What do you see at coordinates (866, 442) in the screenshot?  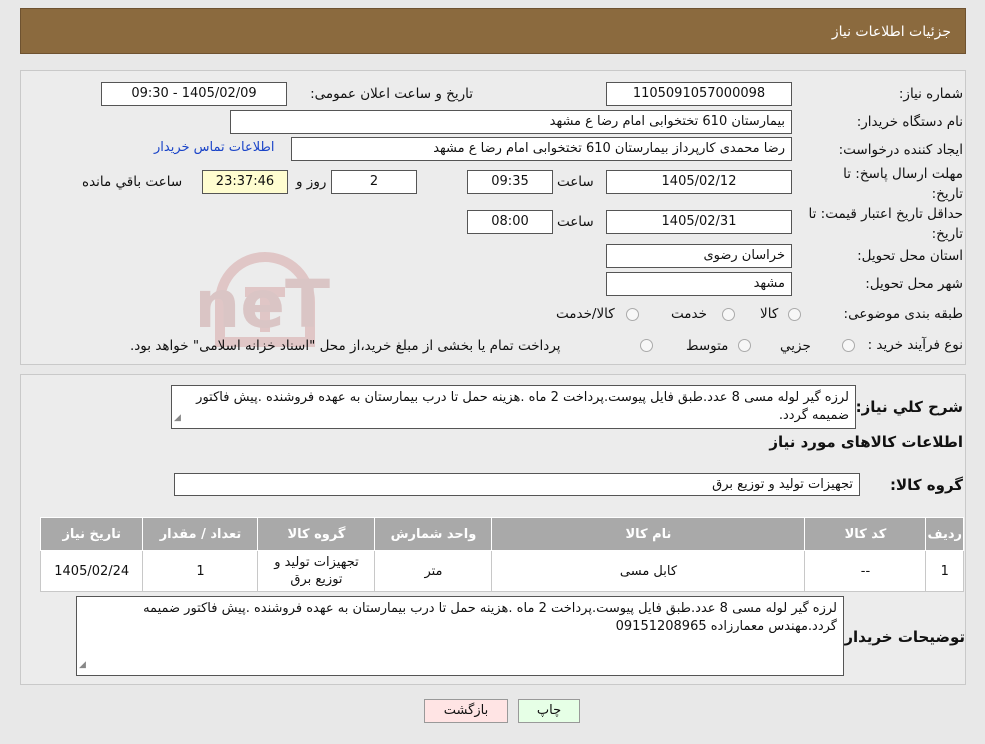 I see `goods-section-title: اطلاعات کالاهای مورد نیاز` at bounding box center [866, 442].